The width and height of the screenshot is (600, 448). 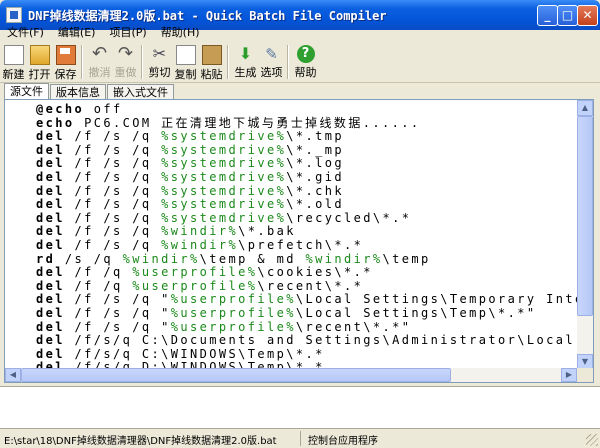 I want to click on code-line: del /f/s/q C:\WINDOWS\Temp\*.*, so click(x=180, y=353).